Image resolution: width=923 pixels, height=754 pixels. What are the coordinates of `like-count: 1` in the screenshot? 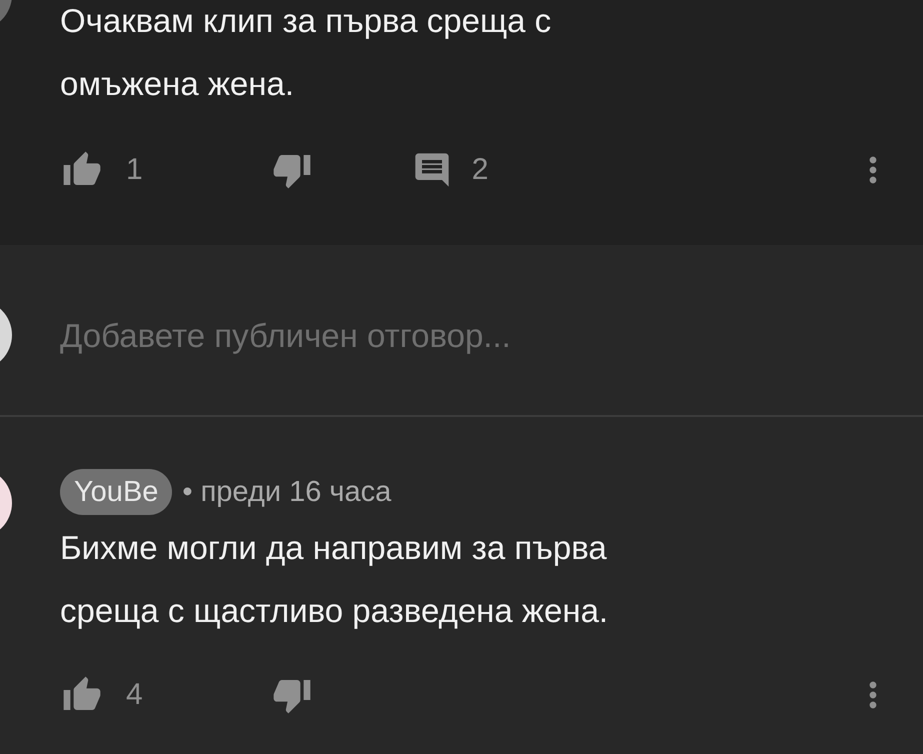 It's located at (134, 170).